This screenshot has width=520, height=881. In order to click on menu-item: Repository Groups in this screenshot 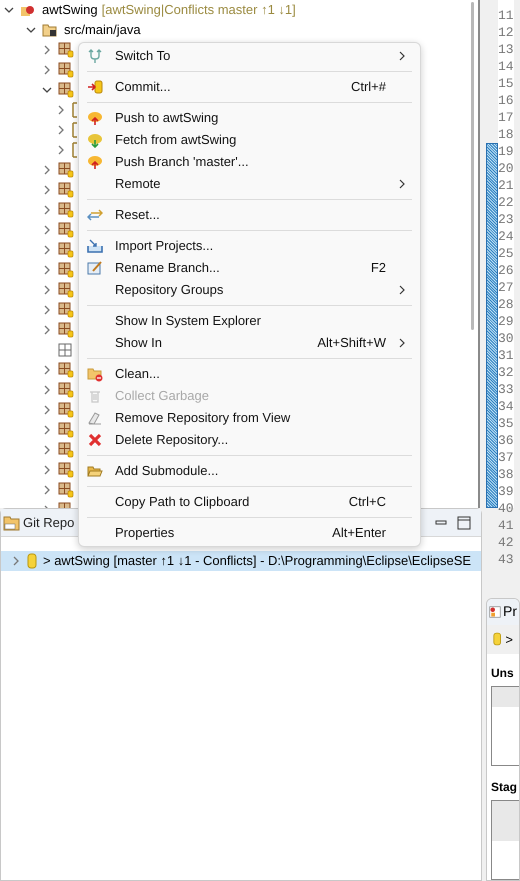, I will do `click(249, 290)`.